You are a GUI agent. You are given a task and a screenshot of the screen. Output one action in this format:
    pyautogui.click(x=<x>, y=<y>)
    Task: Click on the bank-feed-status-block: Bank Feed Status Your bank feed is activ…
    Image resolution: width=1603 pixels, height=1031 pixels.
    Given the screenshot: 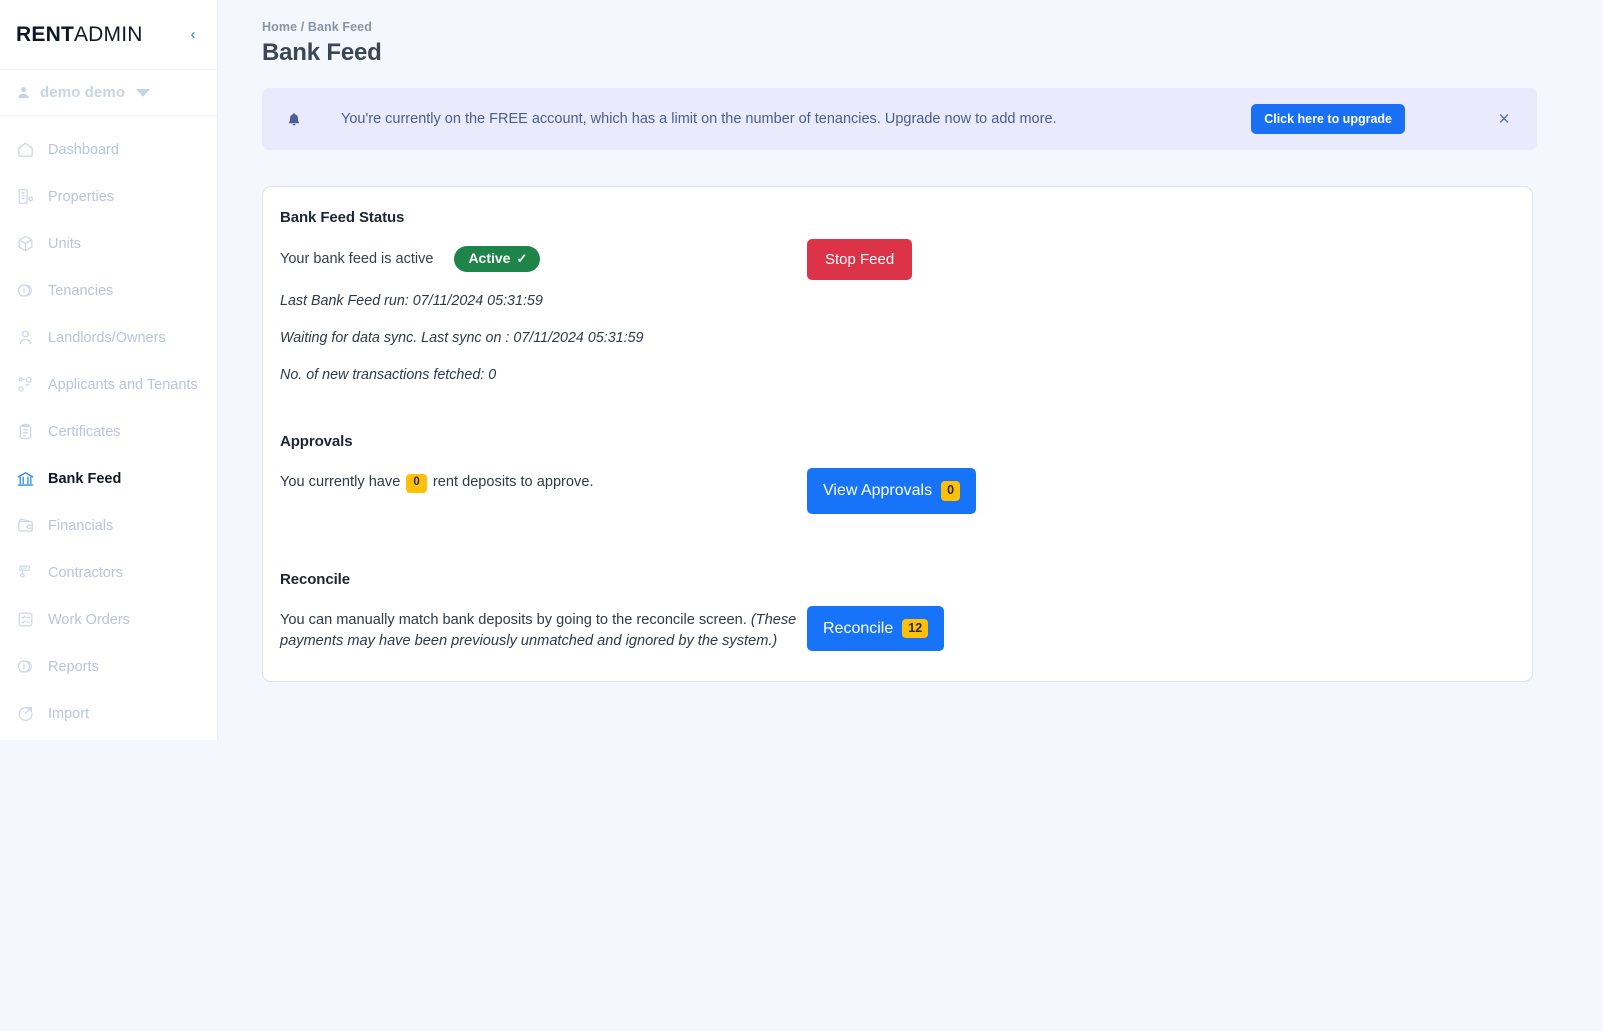 What is the action you would take?
    pyautogui.click(x=892, y=296)
    